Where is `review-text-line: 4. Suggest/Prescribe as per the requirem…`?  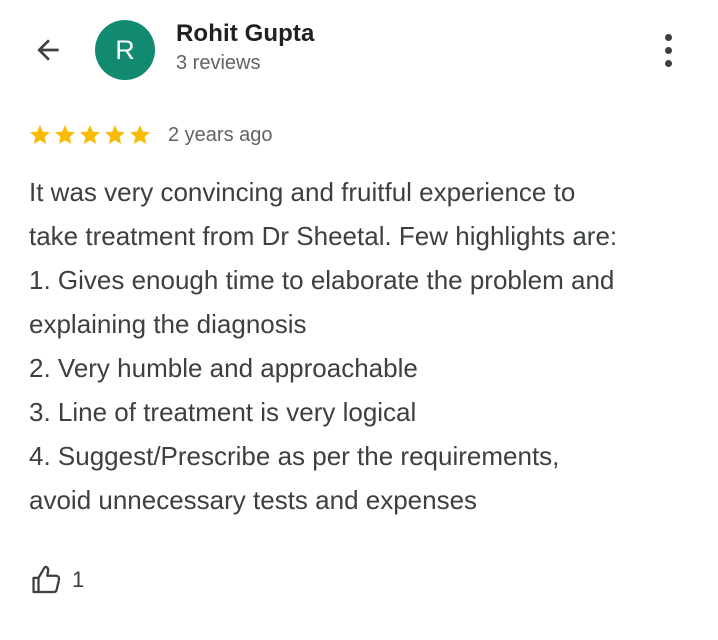
review-text-line: 4. Suggest/Prescribe as per the requirem… is located at coordinates (294, 456).